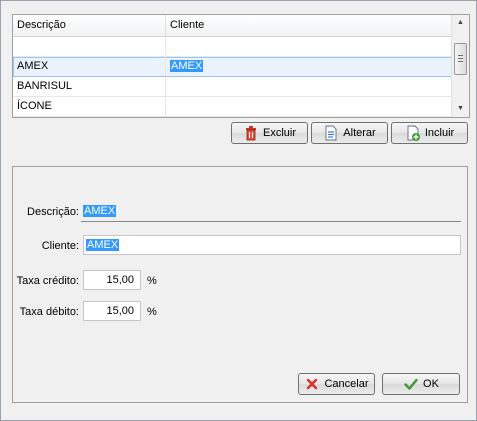 Image resolution: width=477 pixels, height=421 pixels. Describe the element at coordinates (89, 106) in the screenshot. I see `cell-descricao: ÍCONE` at that location.